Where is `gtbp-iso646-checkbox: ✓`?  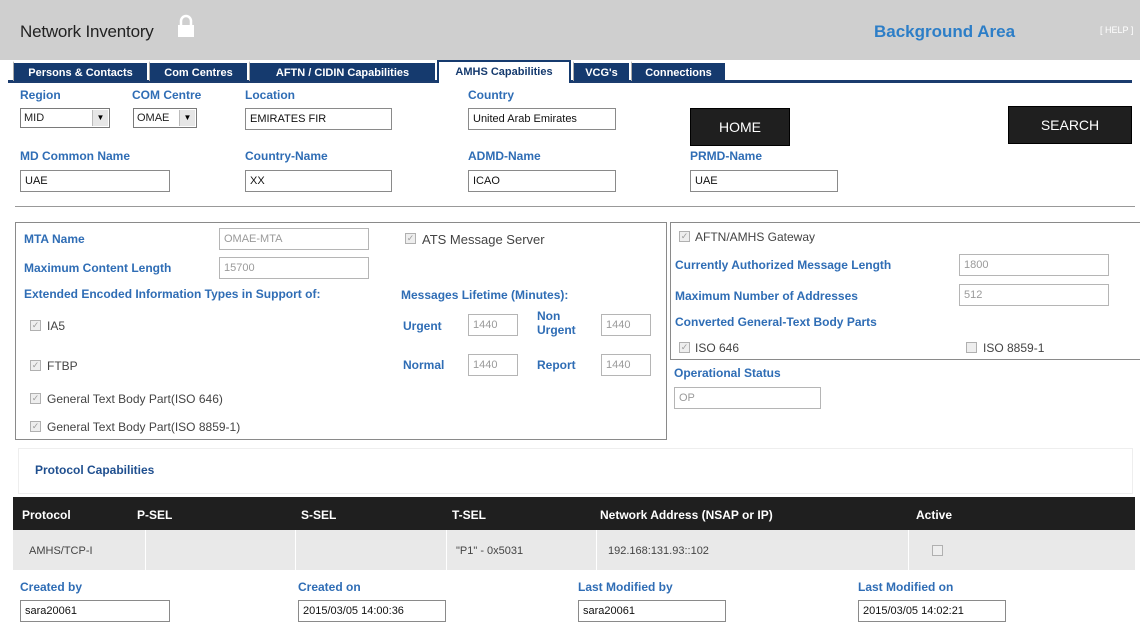 gtbp-iso646-checkbox: ✓ is located at coordinates (35, 398).